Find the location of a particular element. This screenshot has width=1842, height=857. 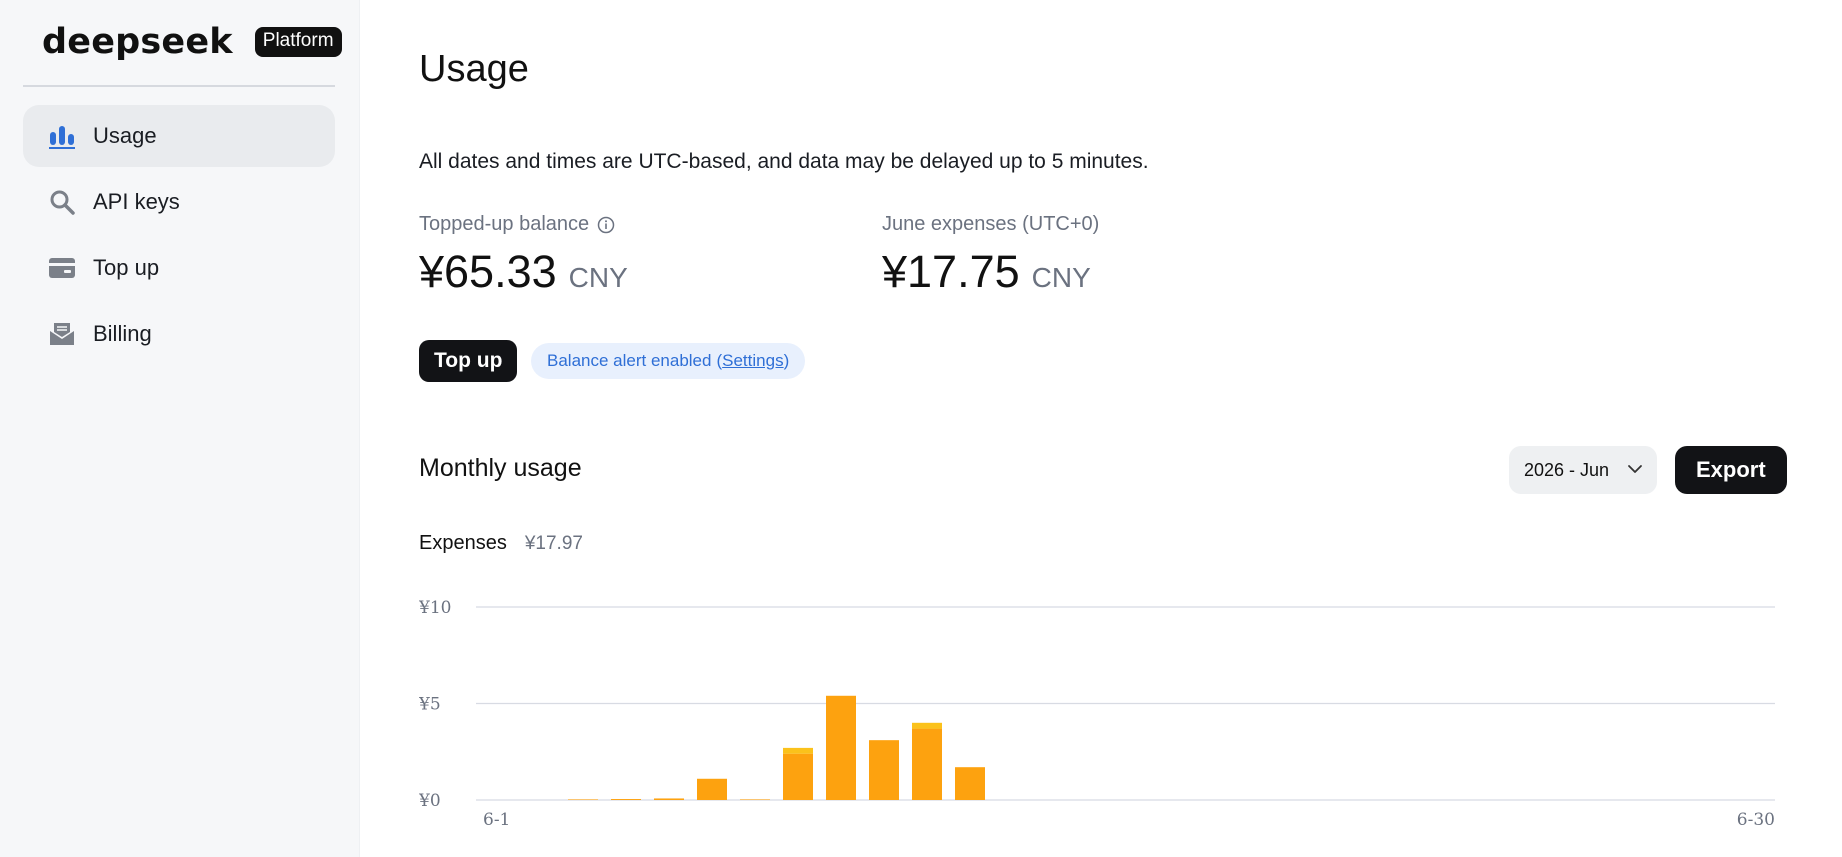

sidebar-item-label: API keys is located at coordinates (136, 201).